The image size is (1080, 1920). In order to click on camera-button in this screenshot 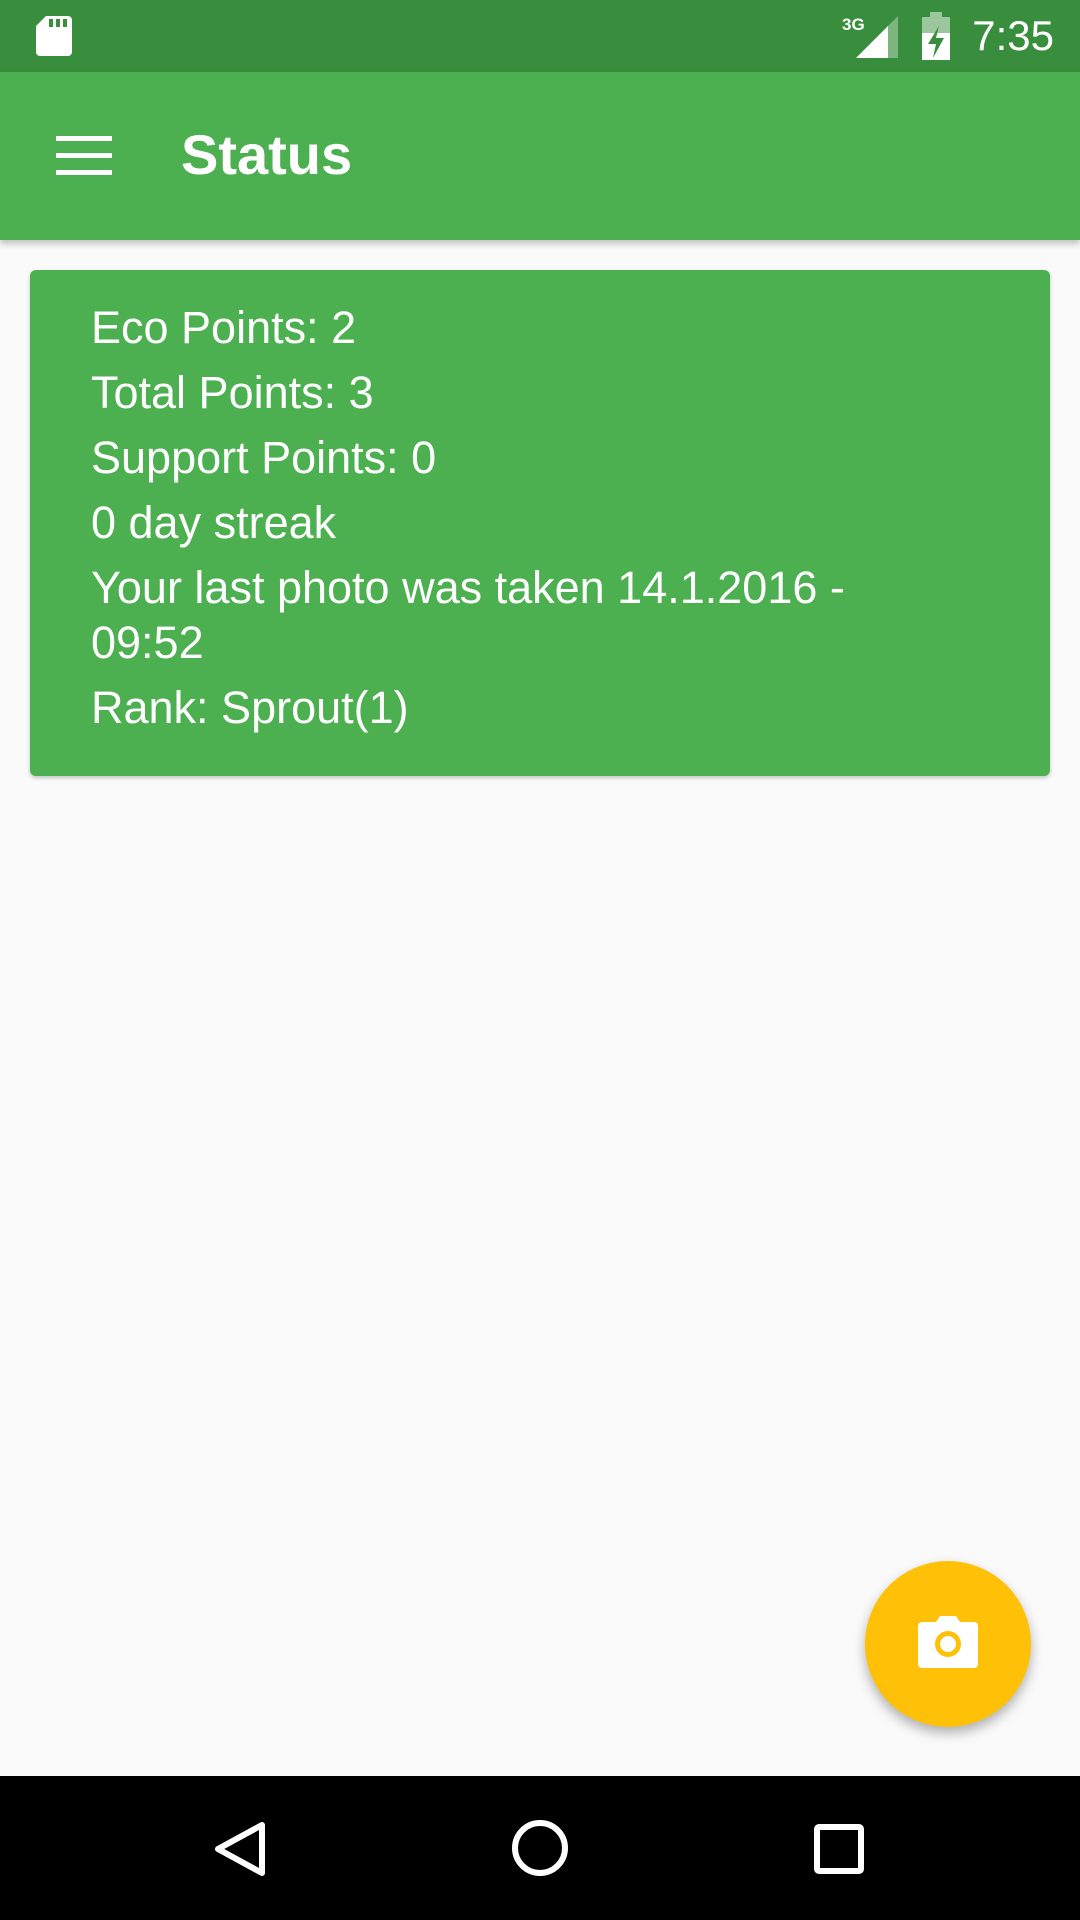, I will do `click(948, 1644)`.